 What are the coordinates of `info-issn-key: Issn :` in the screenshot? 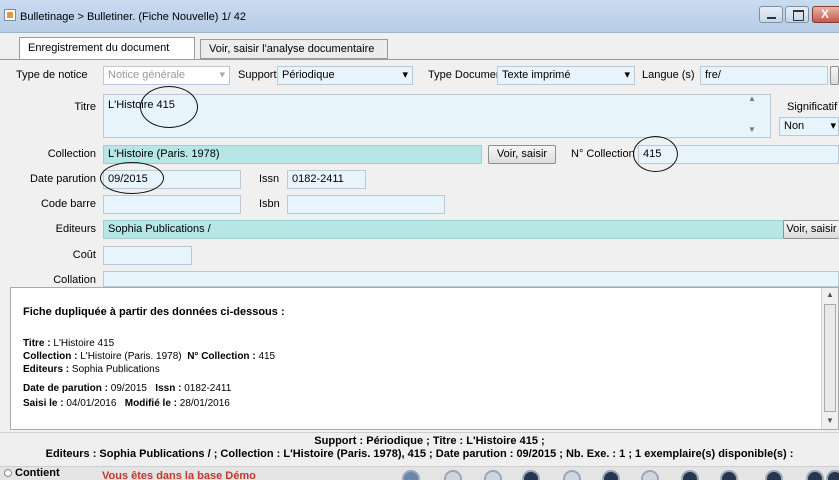 It's located at (168, 388).